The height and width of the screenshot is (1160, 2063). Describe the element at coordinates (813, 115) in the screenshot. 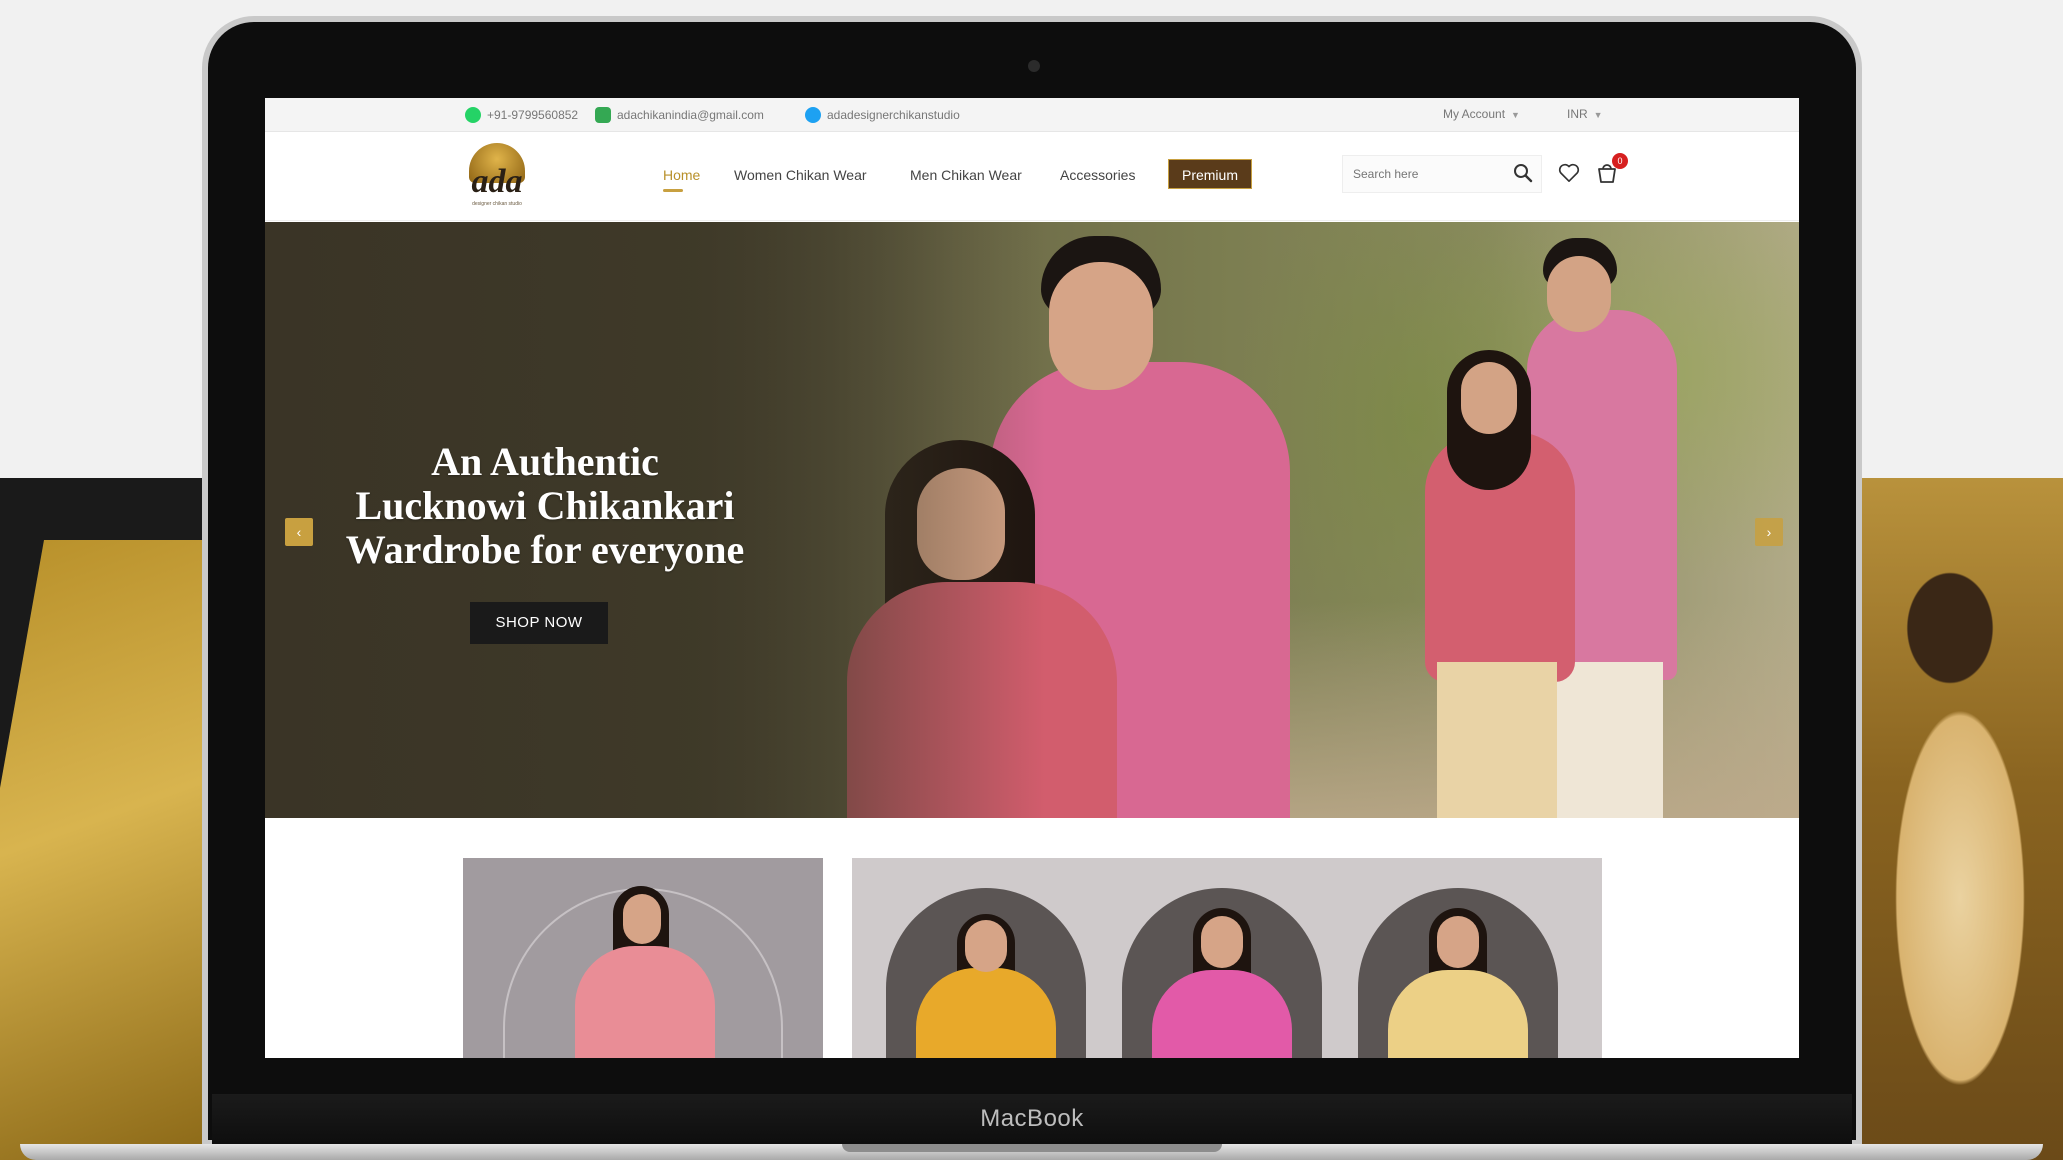

I see `skype-icon` at that location.